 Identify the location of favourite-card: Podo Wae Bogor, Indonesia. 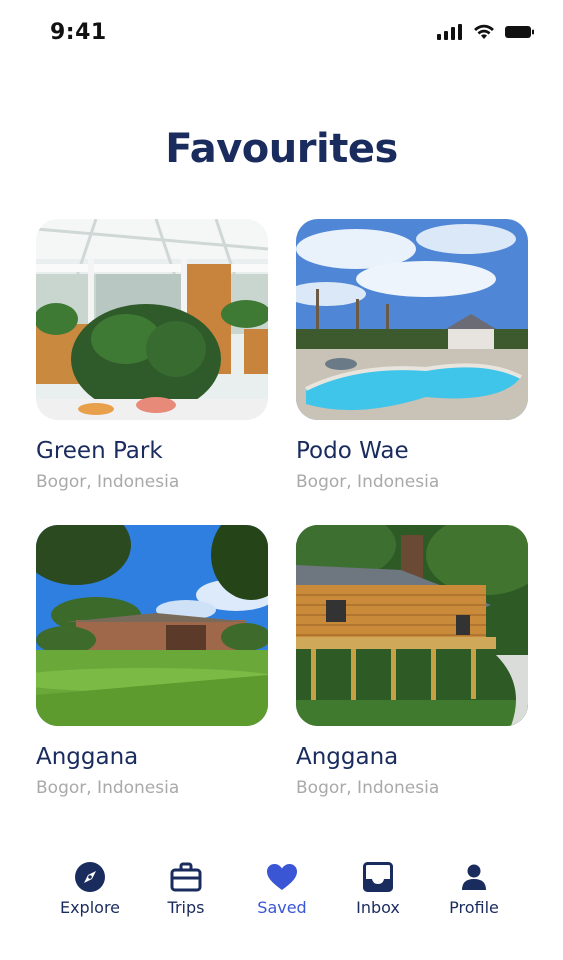
(412, 355).